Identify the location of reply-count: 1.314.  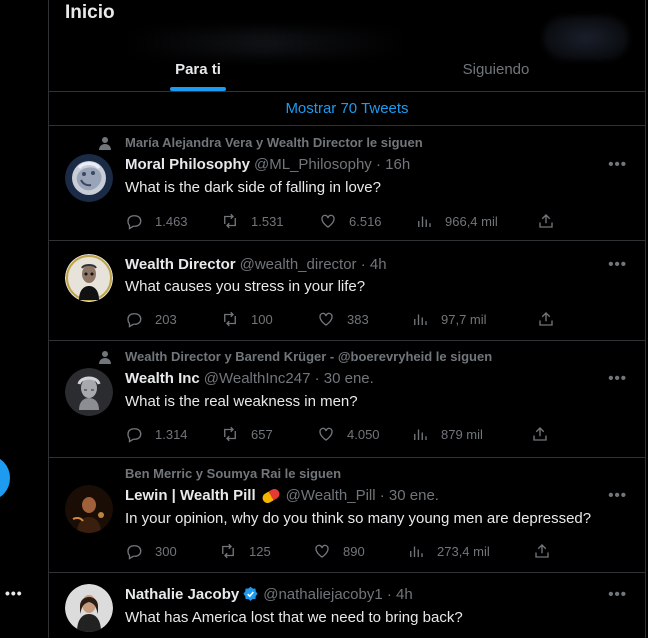
(171, 434).